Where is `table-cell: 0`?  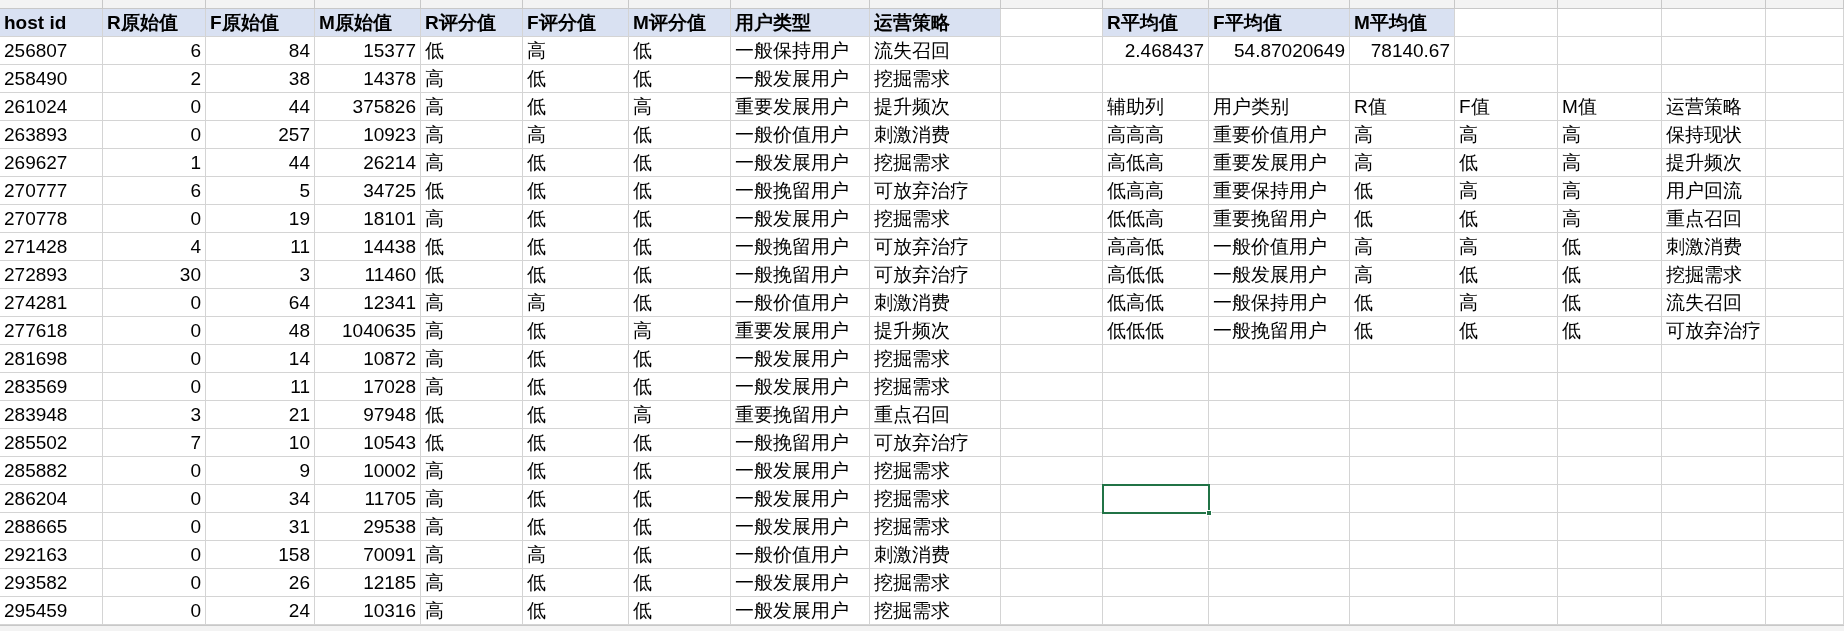
table-cell: 0 is located at coordinates (154, 387).